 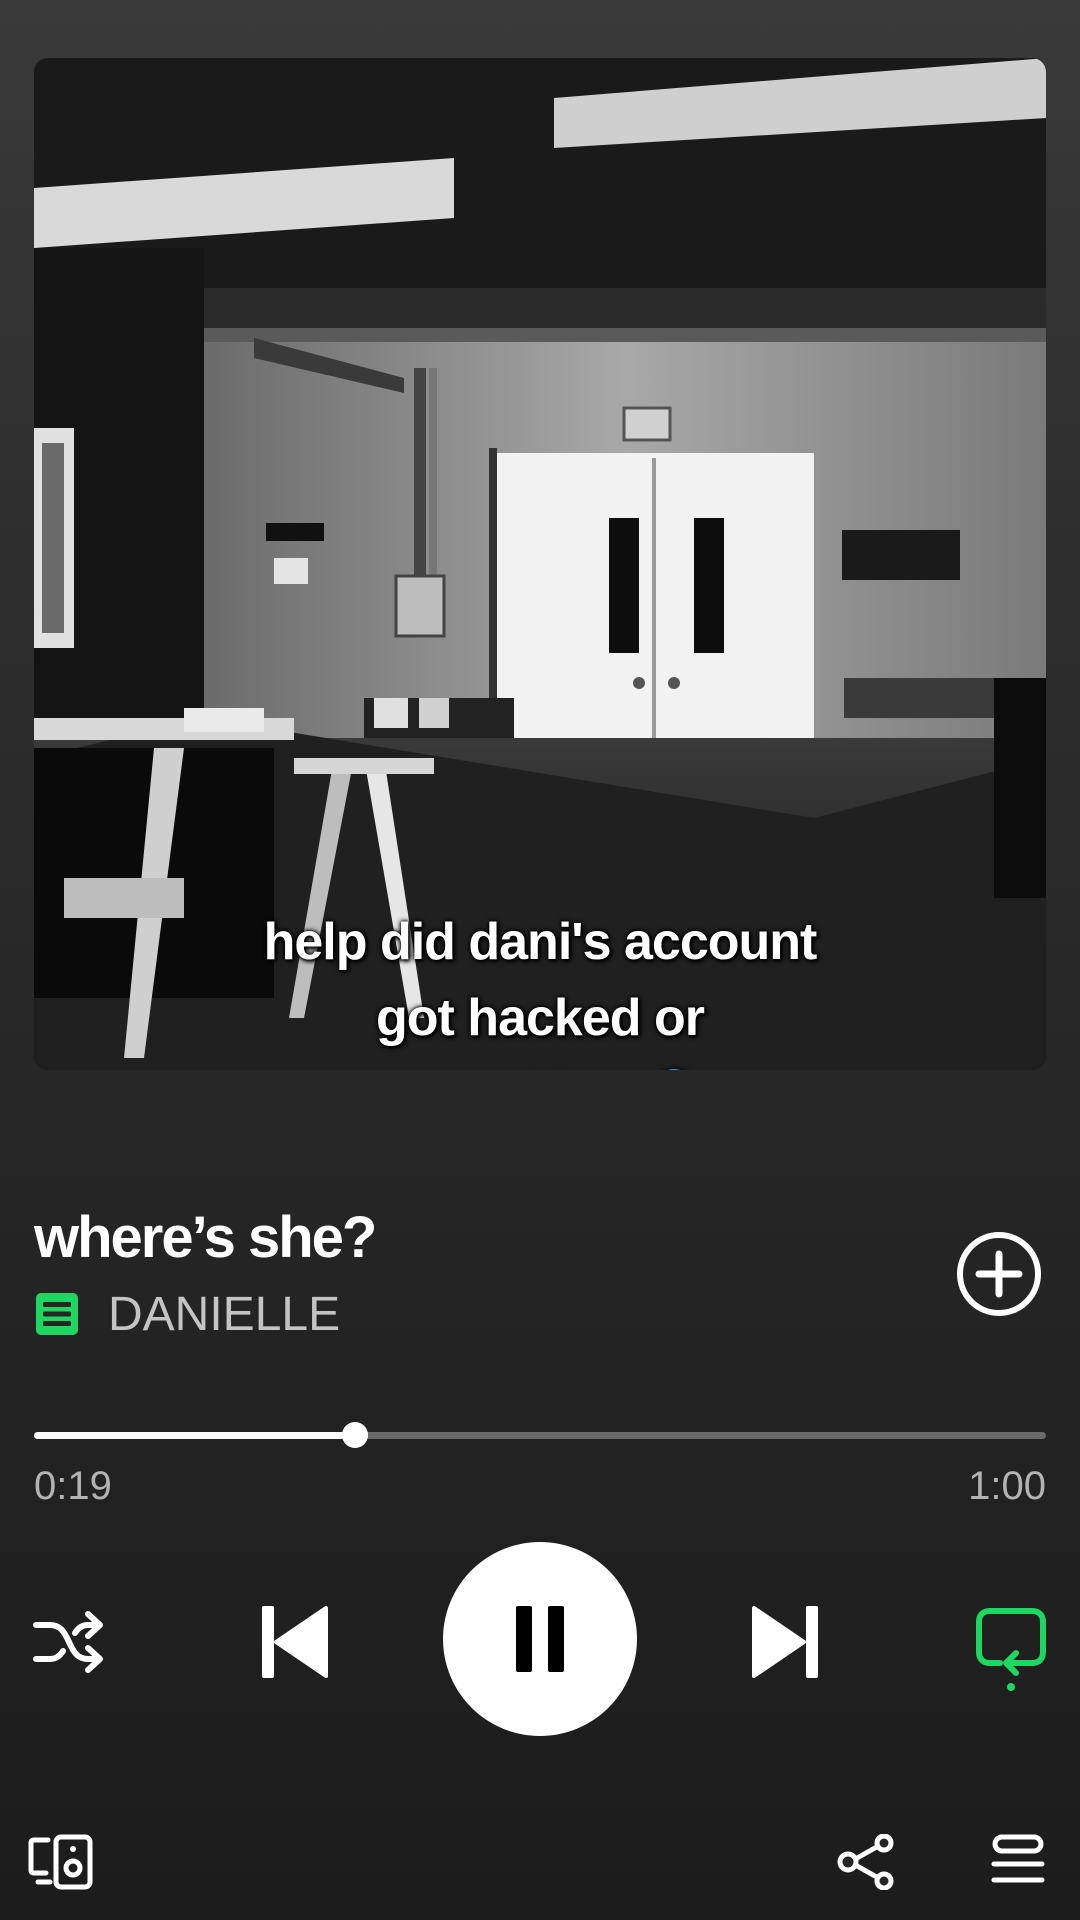 I want to click on skip-previous-icon, so click(x=295, y=1642).